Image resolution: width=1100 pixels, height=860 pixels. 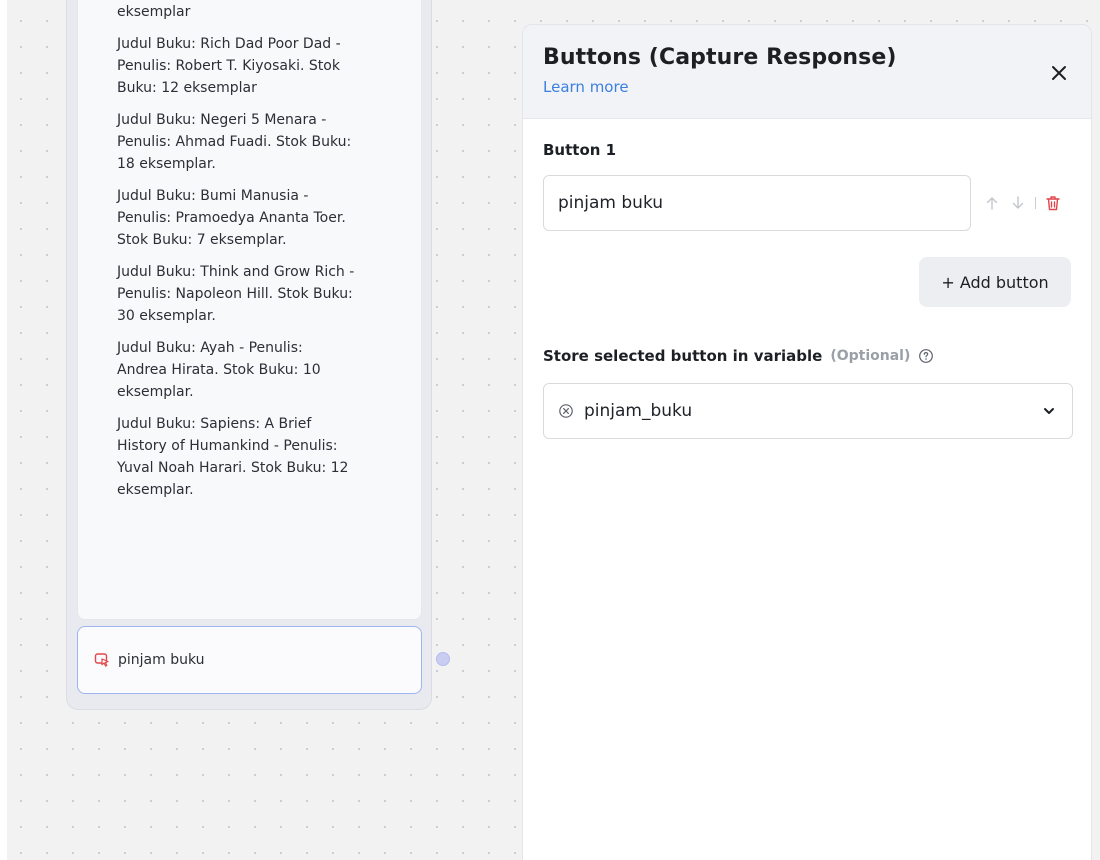 What do you see at coordinates (757, 203) in the screenshot?
I see `button-label-input` at bounding box center [757, 203].